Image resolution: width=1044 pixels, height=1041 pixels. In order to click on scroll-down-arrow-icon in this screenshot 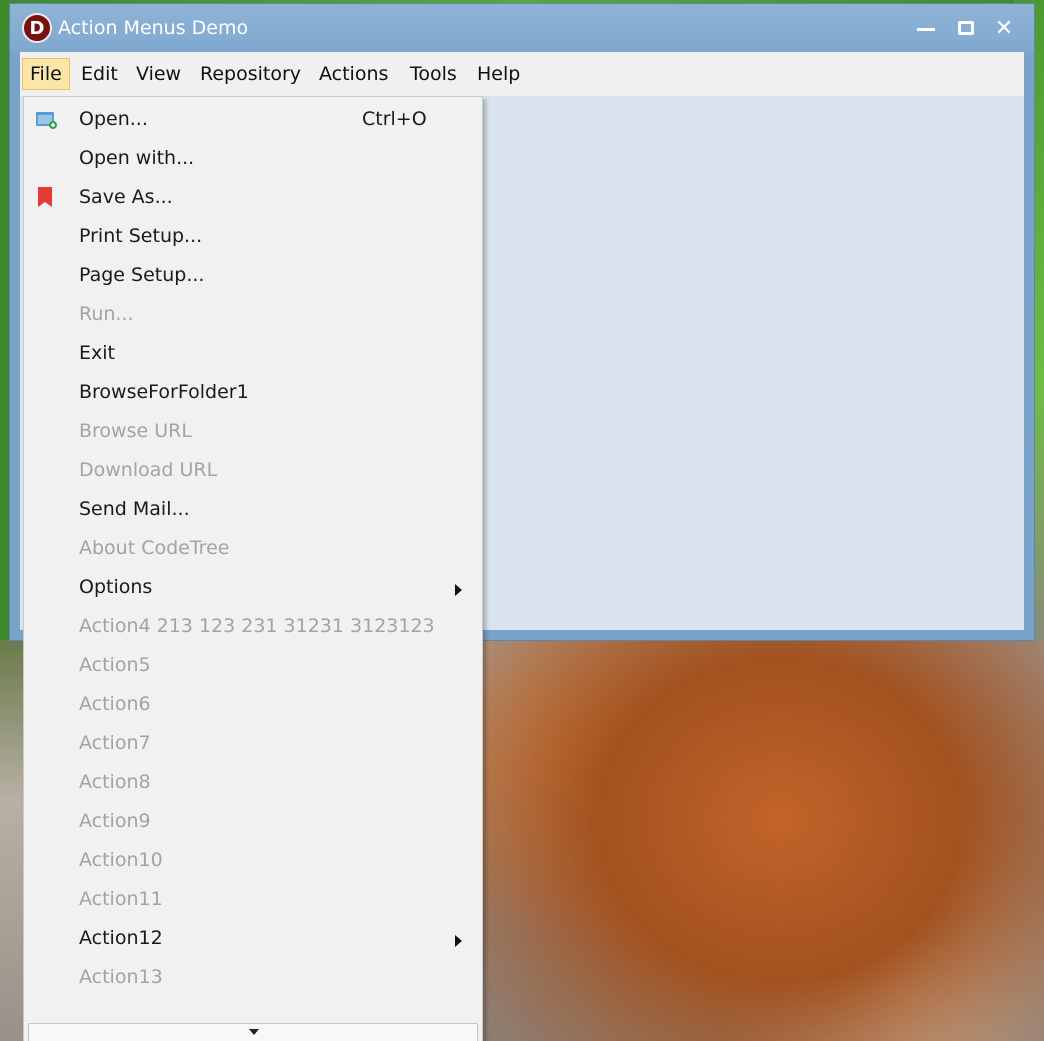, I will do `click(254, 1032)`.